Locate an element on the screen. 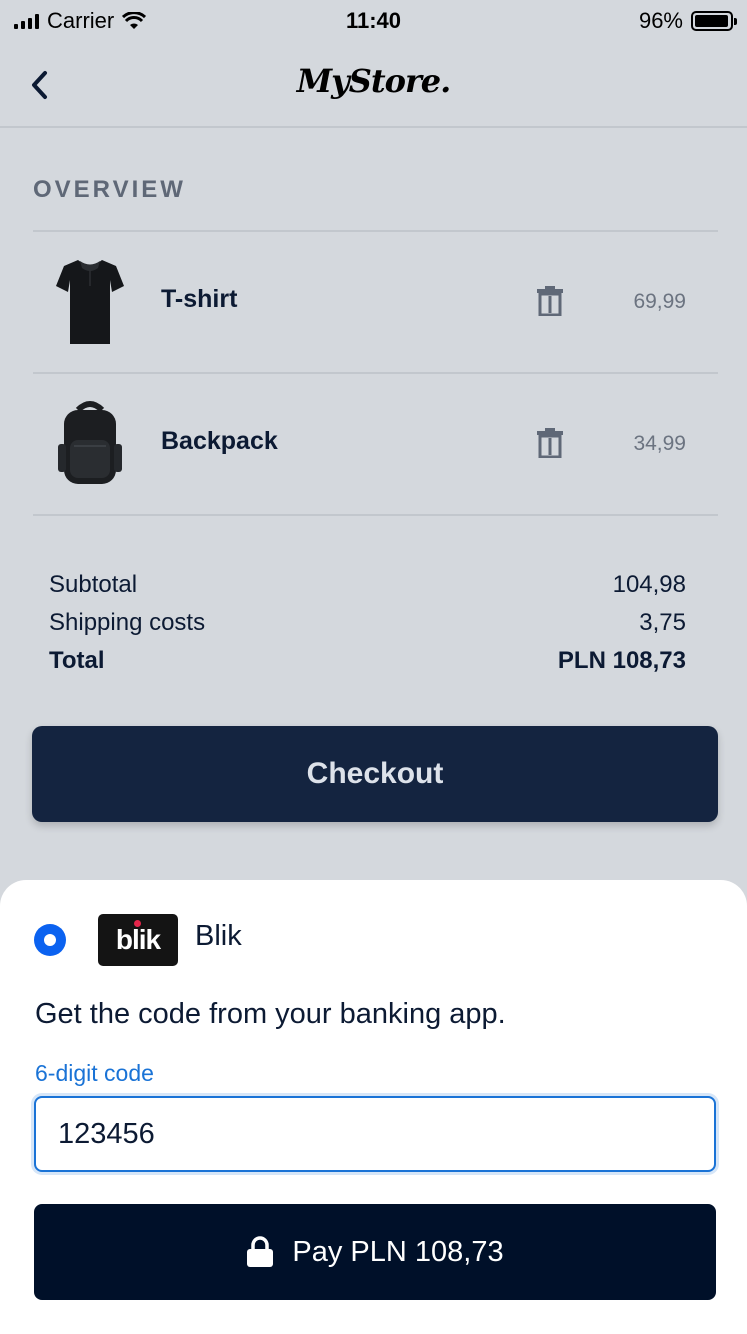 The width and height of the screenshot is (747, 1334). radio-dot is located at coordinates (50, 940).